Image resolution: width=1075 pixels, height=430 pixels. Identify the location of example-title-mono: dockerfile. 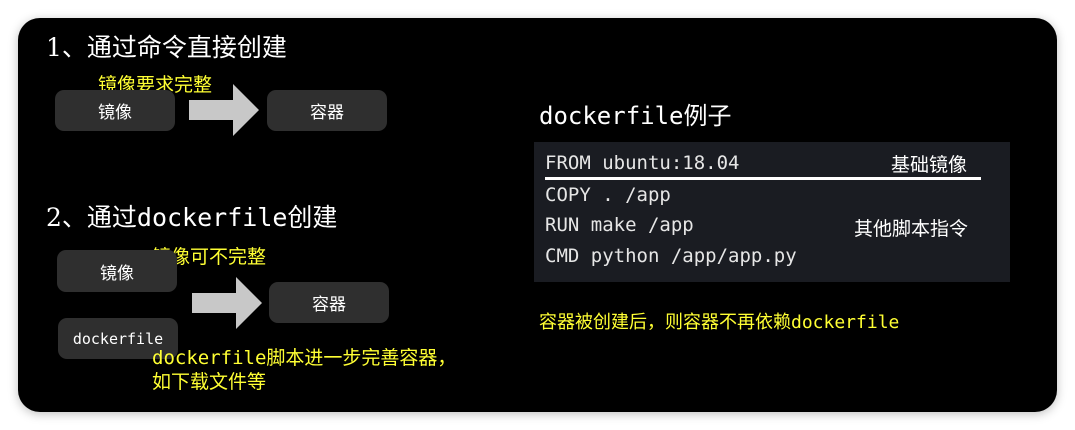
(611, 116).